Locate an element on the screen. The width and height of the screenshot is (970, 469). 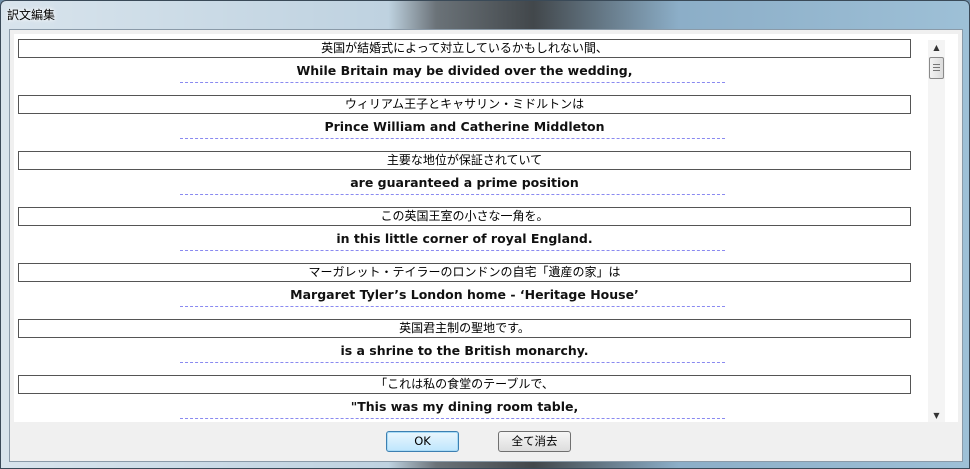
source-text-field: 英国君主制の聖地です。 is located at coordinates (464, 328).